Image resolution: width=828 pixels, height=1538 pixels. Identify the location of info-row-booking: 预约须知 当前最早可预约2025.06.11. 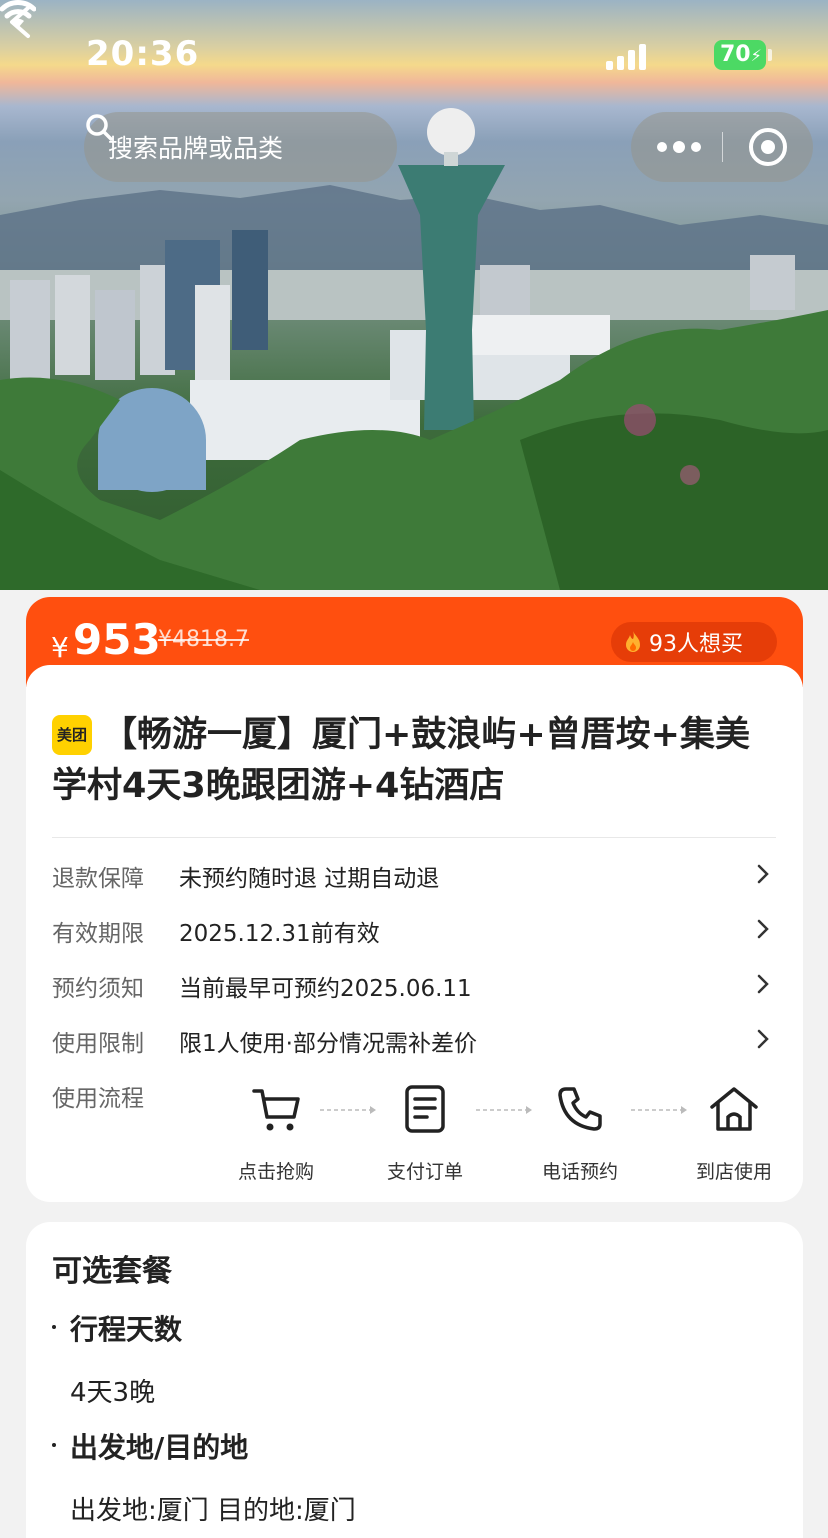
(414, 983).